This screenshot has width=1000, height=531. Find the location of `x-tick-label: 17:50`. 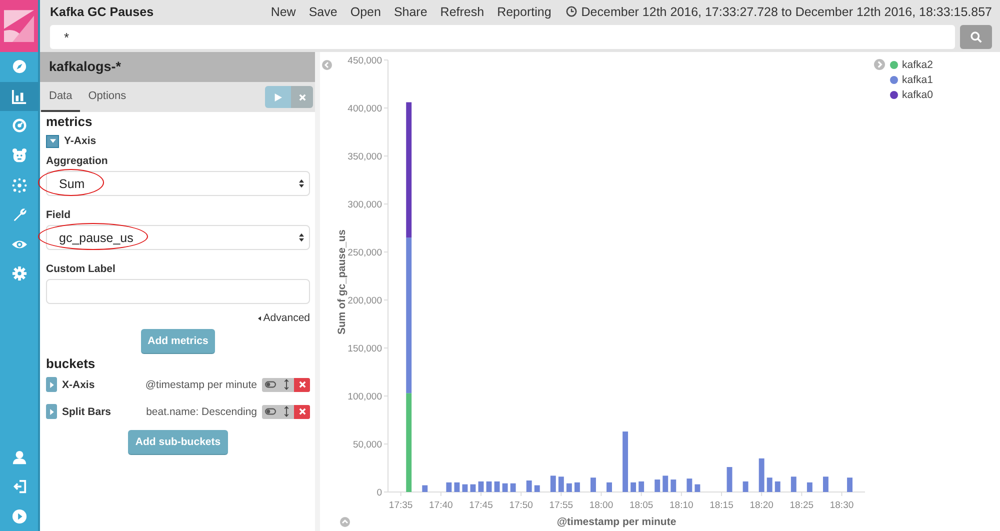

x-tick-label: 17:50 is located at coordinates (521, 505).